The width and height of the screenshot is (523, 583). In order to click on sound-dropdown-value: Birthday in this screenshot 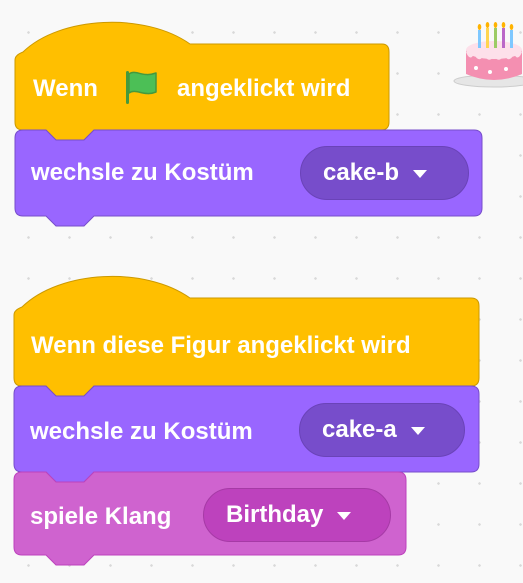, I will do `click(275, 514)`.